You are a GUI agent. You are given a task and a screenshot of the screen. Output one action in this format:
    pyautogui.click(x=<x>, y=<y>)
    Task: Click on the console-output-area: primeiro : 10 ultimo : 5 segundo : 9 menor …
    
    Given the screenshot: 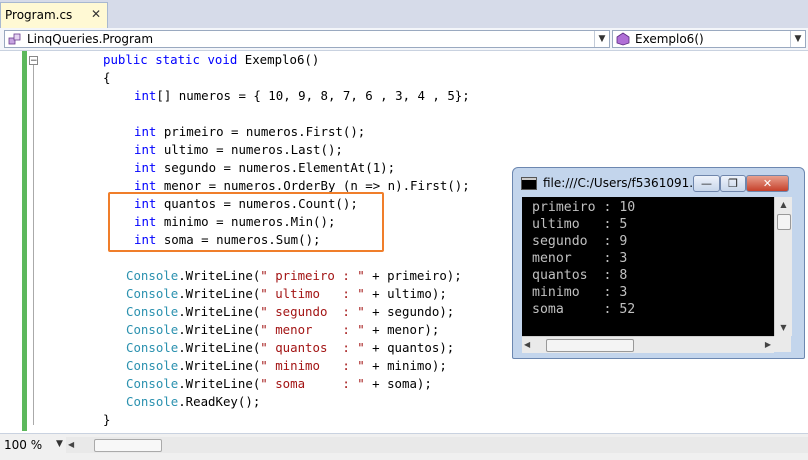 What is the action you would take?
    pyautogui.click(x=648, y=266)
    